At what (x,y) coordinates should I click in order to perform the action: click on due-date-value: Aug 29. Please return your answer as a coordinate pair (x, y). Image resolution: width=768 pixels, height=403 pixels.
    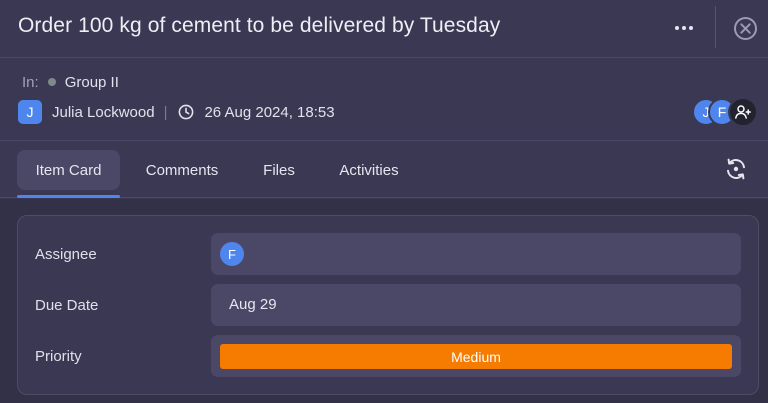
    Looking at the image, I should click on (253, 304).